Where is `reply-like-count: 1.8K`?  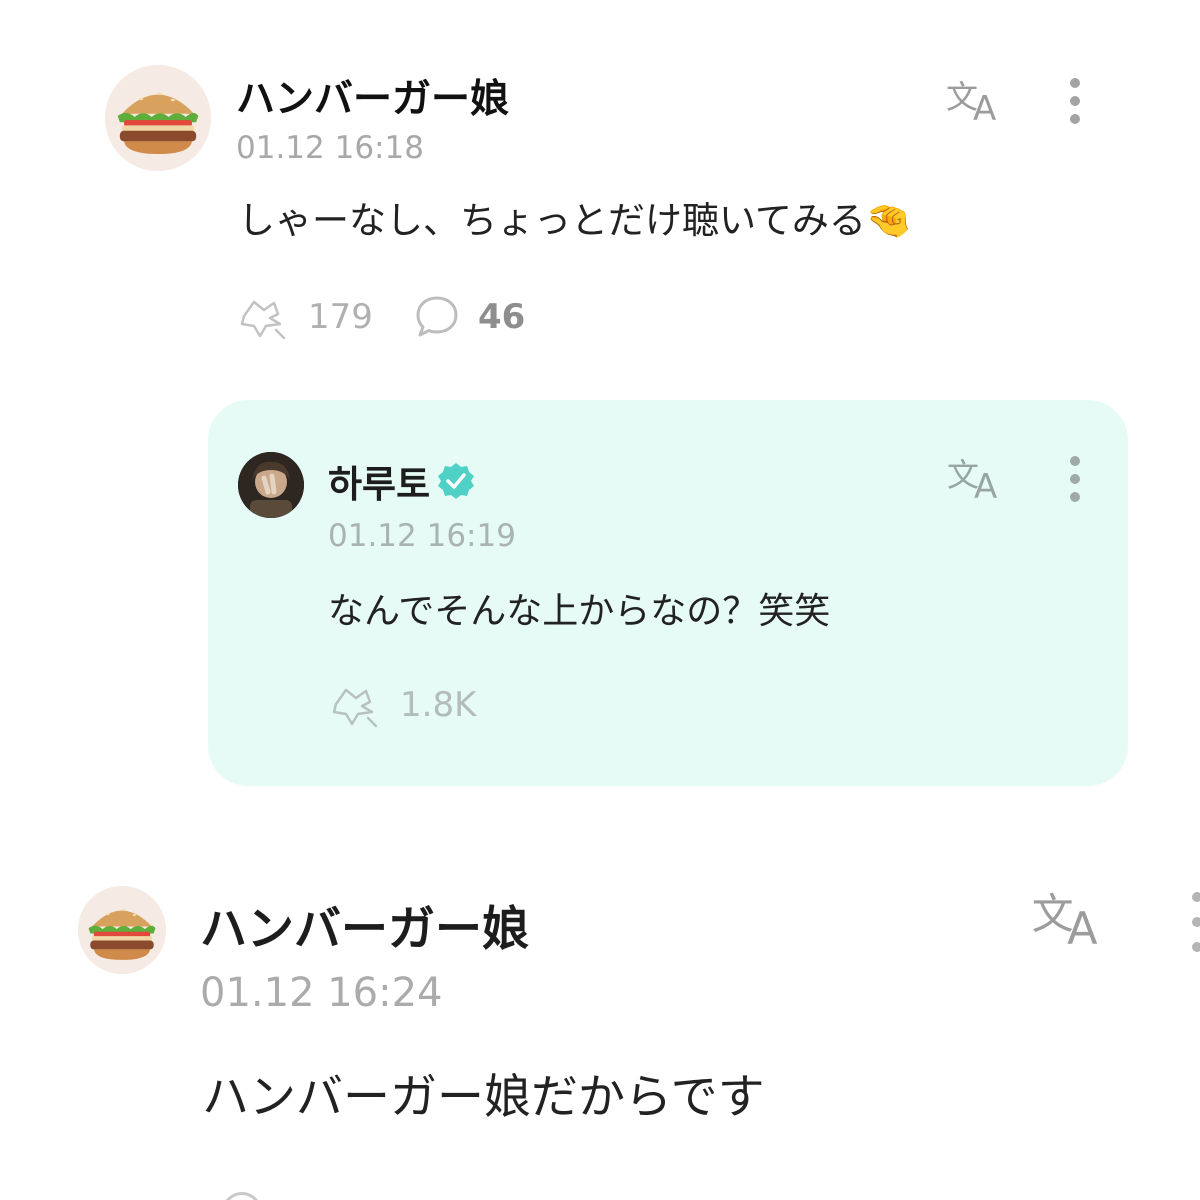
reply-like-count: 1.8K is located at coordinates (438, 705).